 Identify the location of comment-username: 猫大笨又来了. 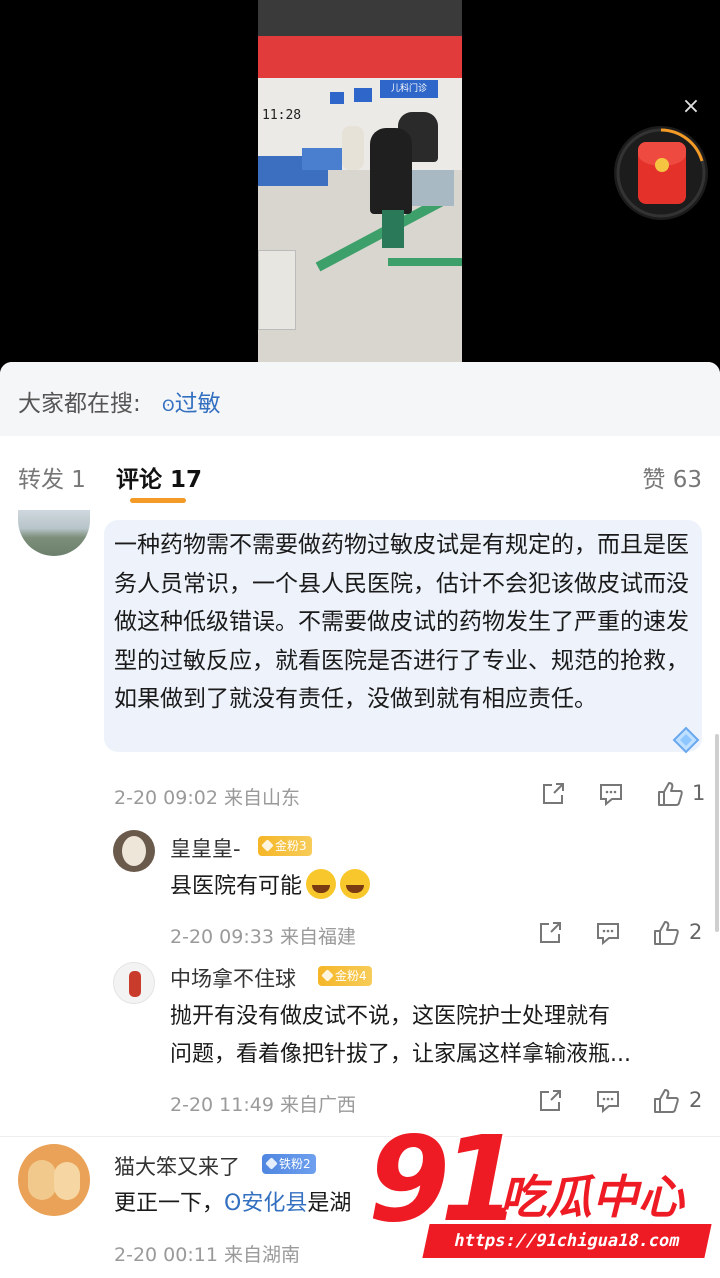
(177, 1166).